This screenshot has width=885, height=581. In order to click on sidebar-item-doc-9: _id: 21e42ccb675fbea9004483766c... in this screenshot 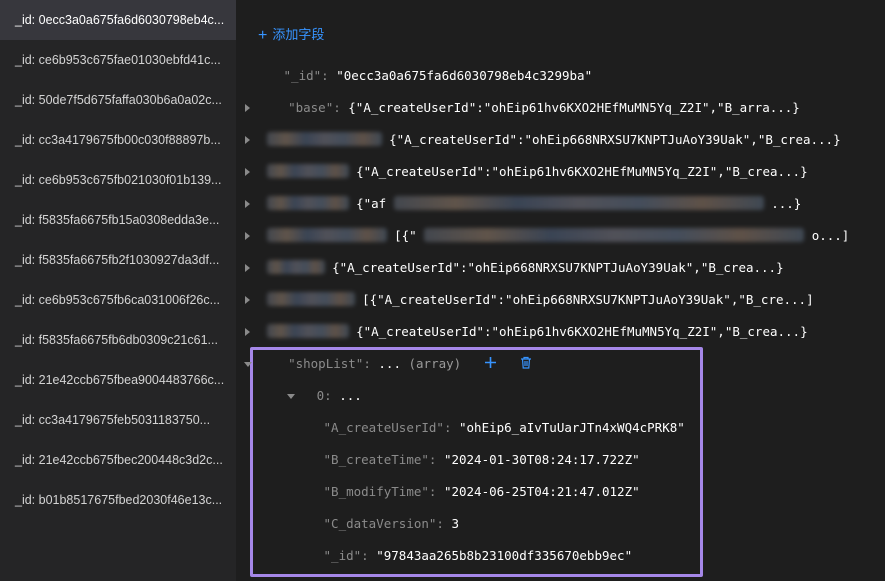, I will do `click(118, 380)`.